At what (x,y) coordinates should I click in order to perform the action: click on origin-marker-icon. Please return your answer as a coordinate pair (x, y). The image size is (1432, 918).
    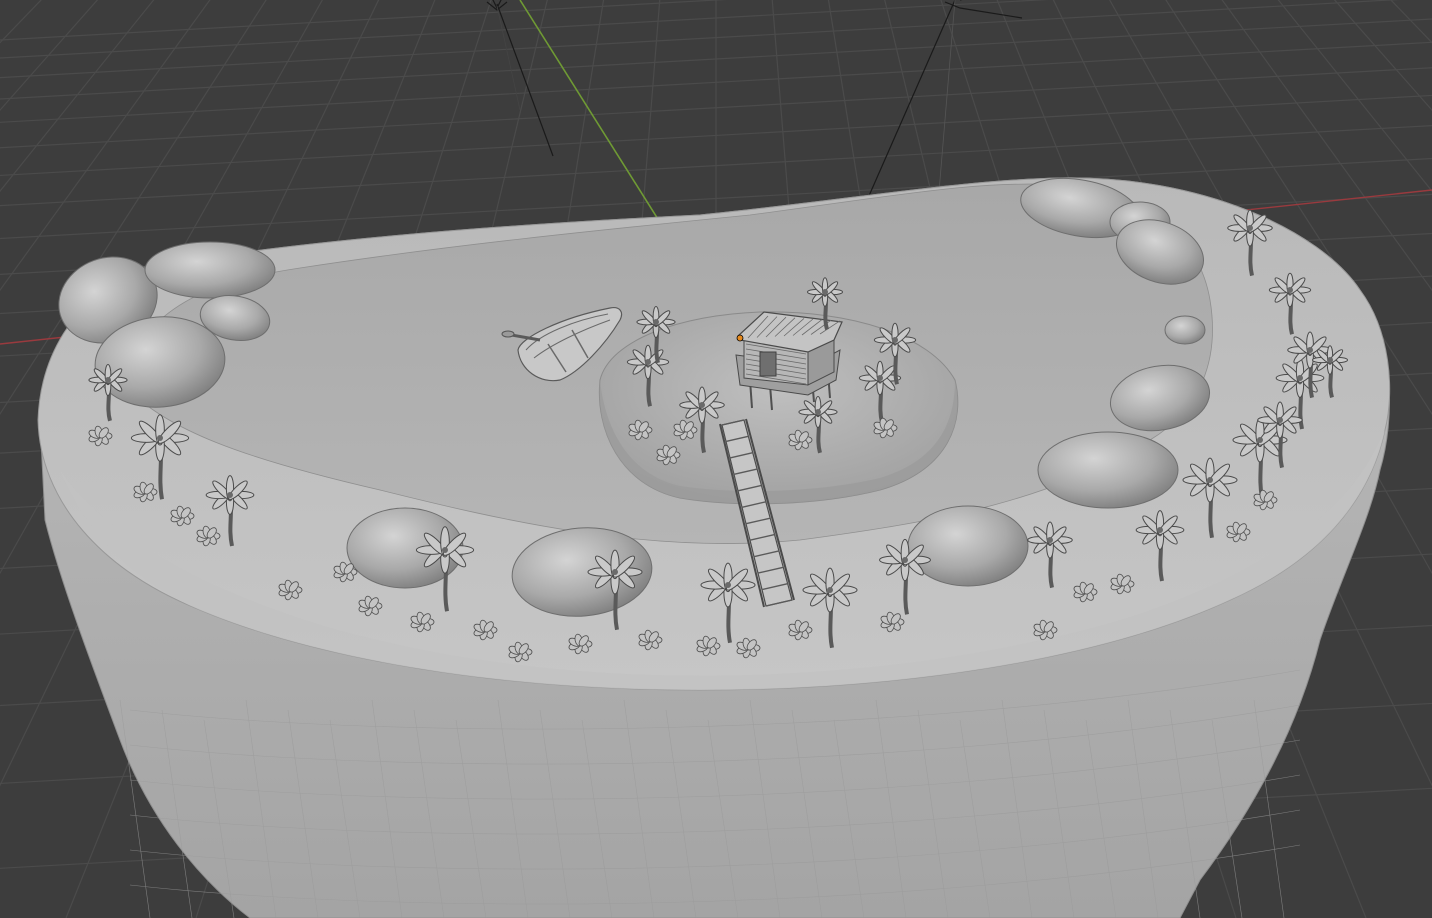
    Looking at the image, I should click on (740, 338).